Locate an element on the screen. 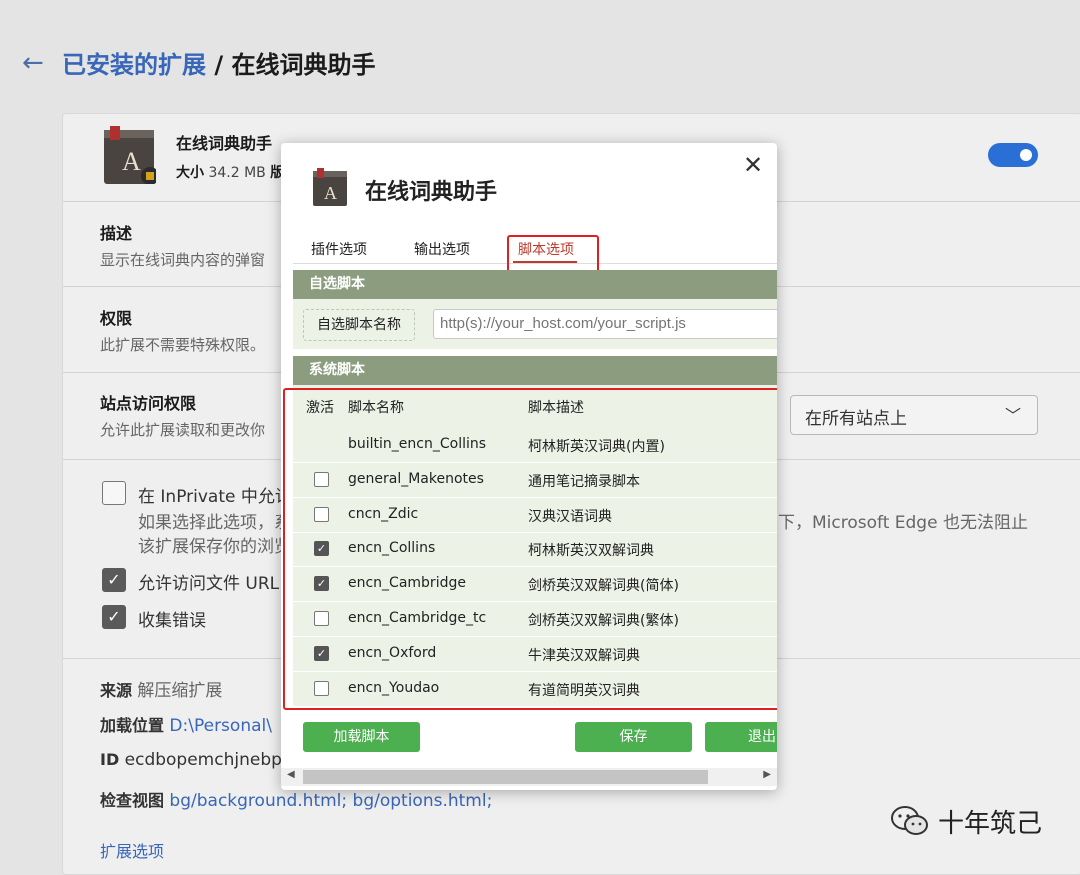 The width and height of the screenshot is (1080, 875). site-access-text: 允许此扩展读取和更改你 is located at coordinates (183, 430).